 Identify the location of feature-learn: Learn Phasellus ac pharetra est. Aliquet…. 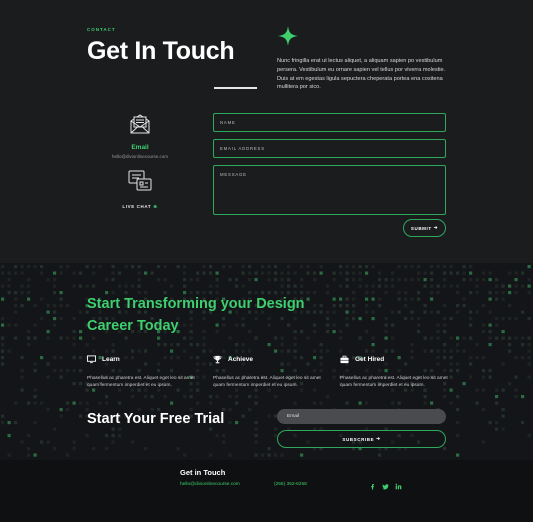
(141, 371).